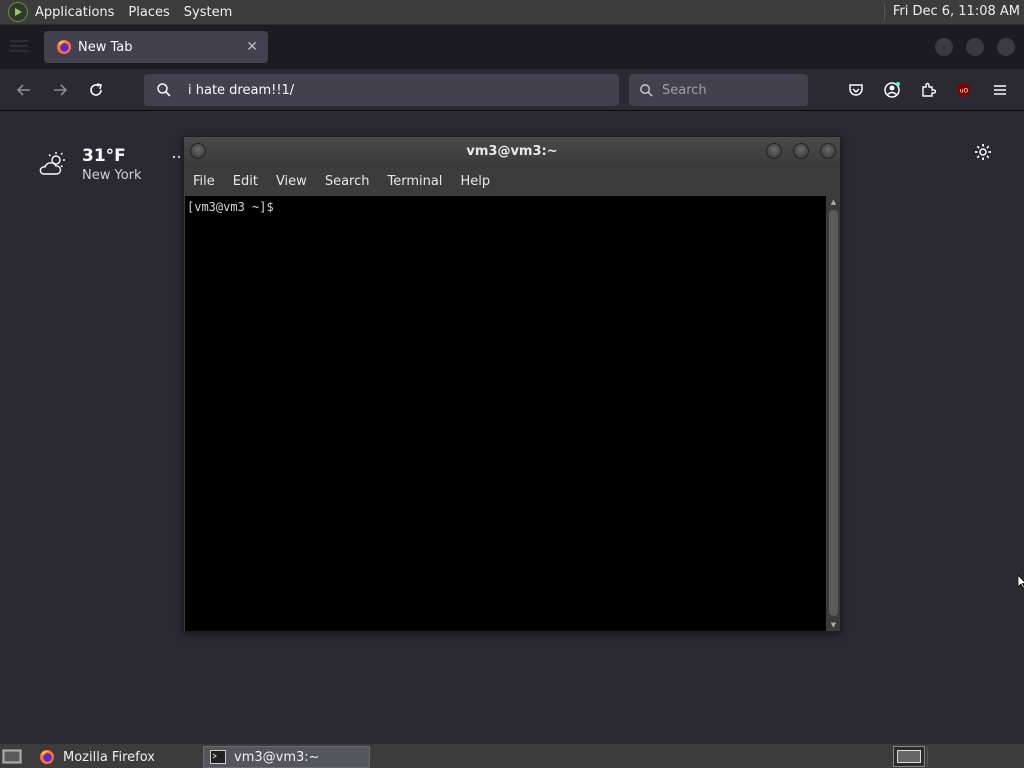  I want to click on maximize-button, so click(801, 151).